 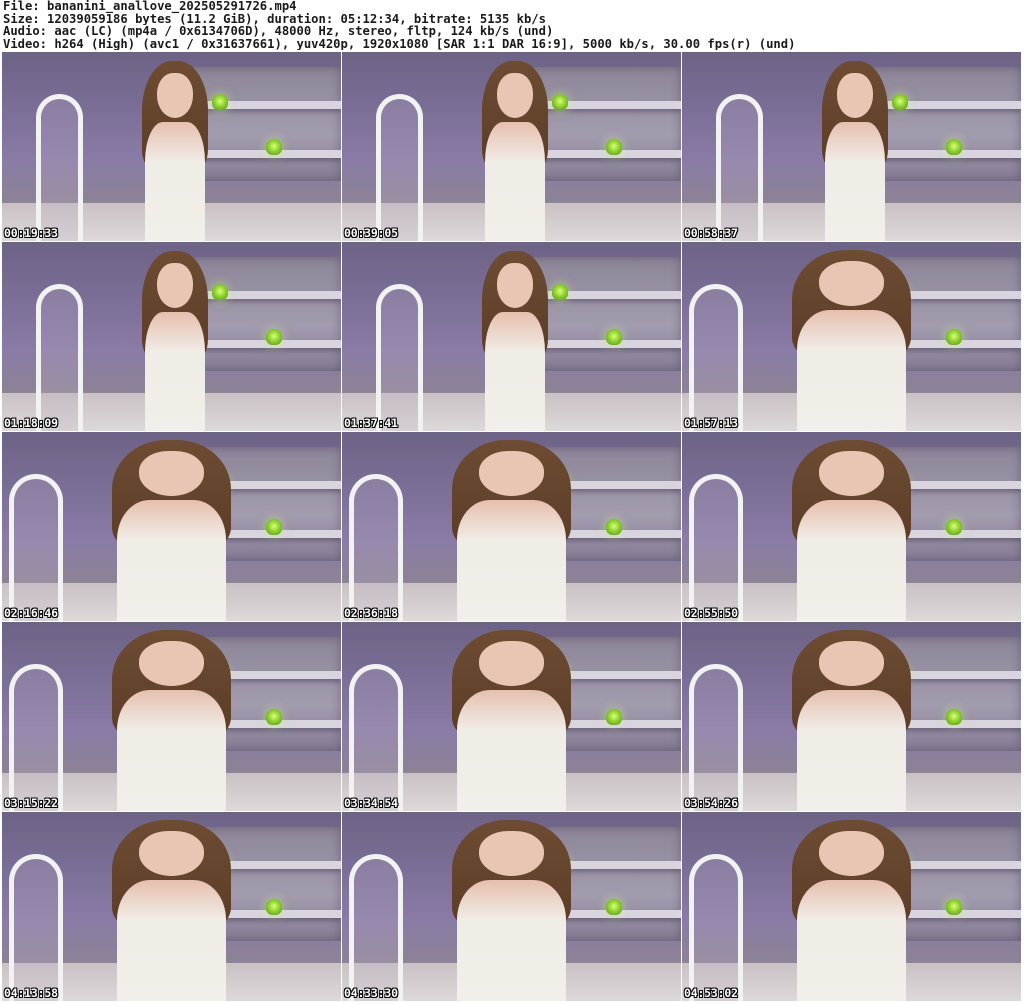 What do you see at coordinates (150, 6) in the screenshot?
I see `file-name-line: File: bananini_anallove_202505291726.mp4` at bounding box center [150, 6].